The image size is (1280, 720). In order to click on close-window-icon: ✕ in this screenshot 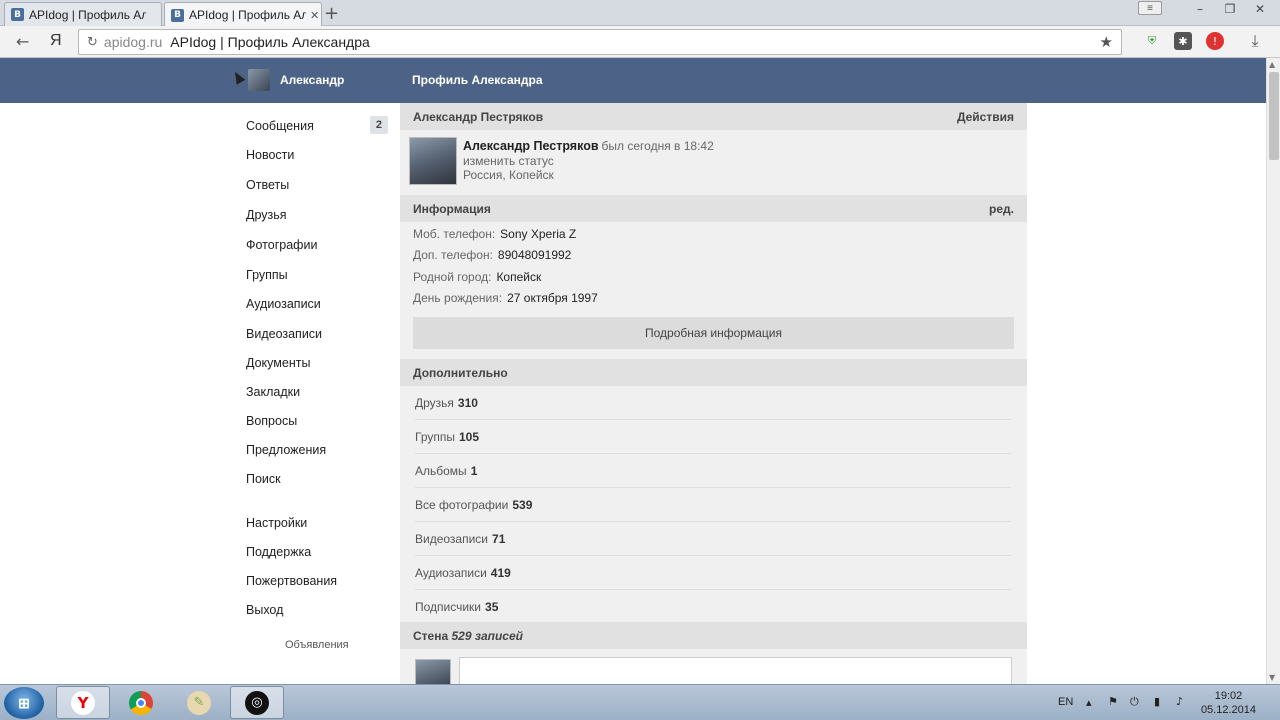, I will do `click(1260, 9)`.